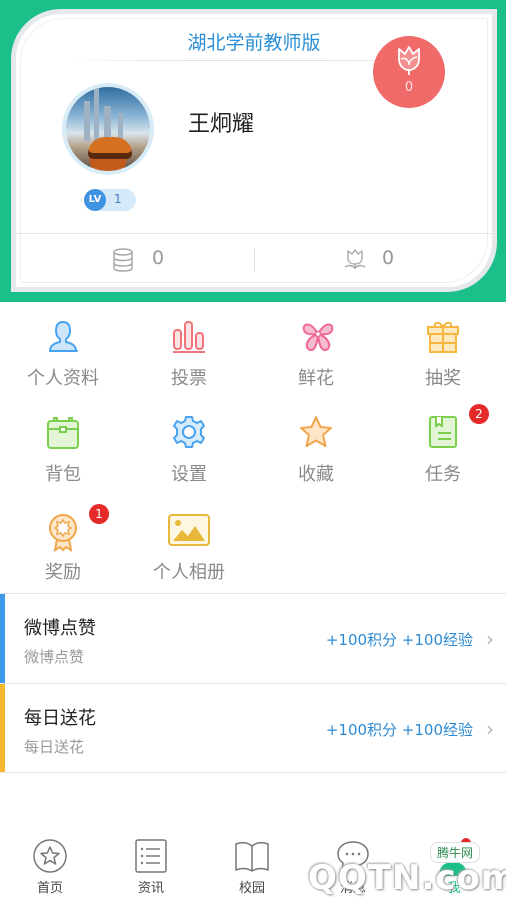 This screenshot has width=506, height=900. Describe the element at coordinates (110, 200) in the screenshot. I see `level-badge: LV 1` at that location.